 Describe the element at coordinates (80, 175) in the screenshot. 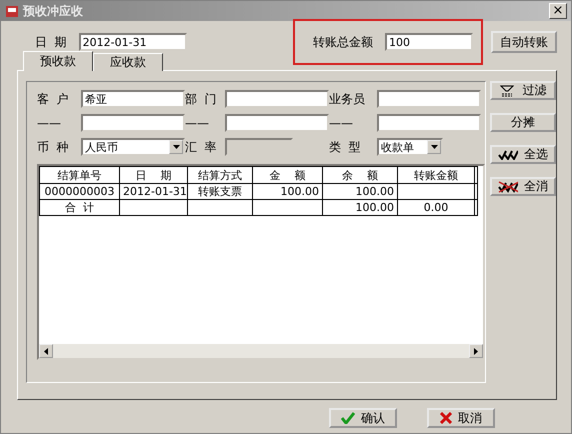

I see `column-header: 结算单号` at that location.